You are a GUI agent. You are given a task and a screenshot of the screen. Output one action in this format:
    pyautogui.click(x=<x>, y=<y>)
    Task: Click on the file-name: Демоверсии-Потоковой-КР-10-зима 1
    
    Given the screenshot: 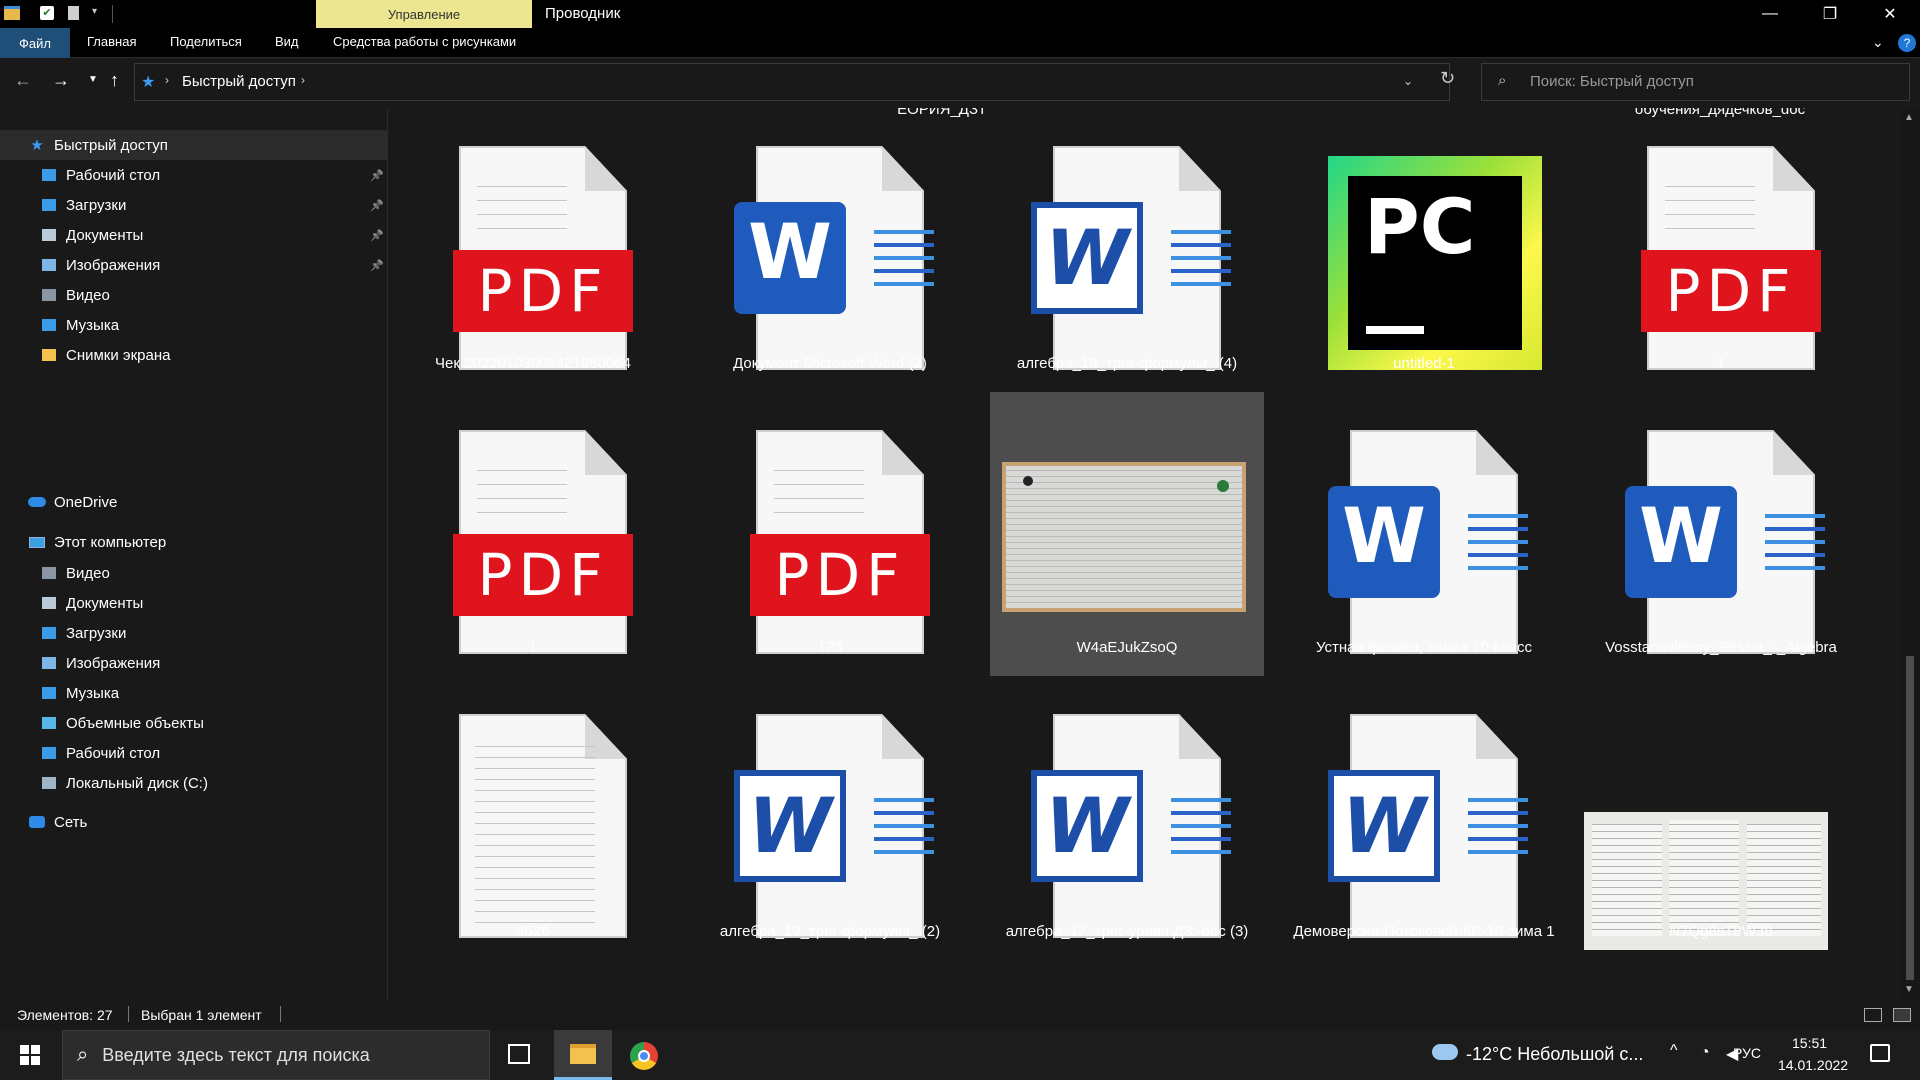 What is the action you would take?
    pyautogui.click(x=1424, y=931)
    